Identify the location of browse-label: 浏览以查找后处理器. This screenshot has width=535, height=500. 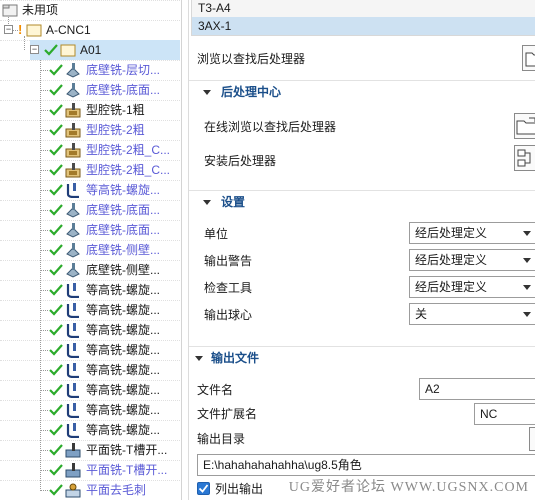
(251, 59).